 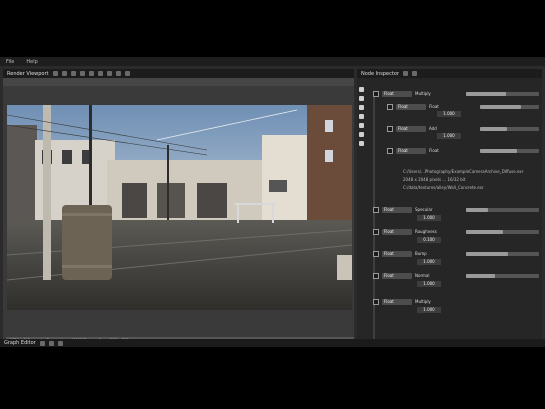 I want to click on node-tree-line, so click(x=374, y=221).